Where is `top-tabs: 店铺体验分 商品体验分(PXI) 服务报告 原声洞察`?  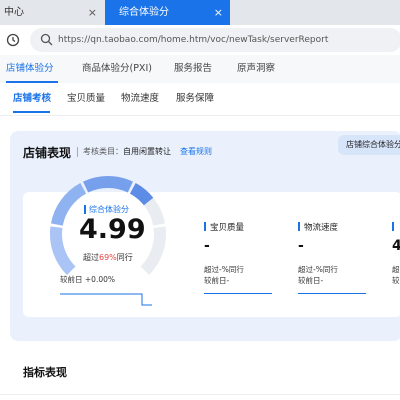
top-tabs: 店铺体验分 商品体验分(PXI) 服务报告 原声洞察 is located at coordinates (200, 69).